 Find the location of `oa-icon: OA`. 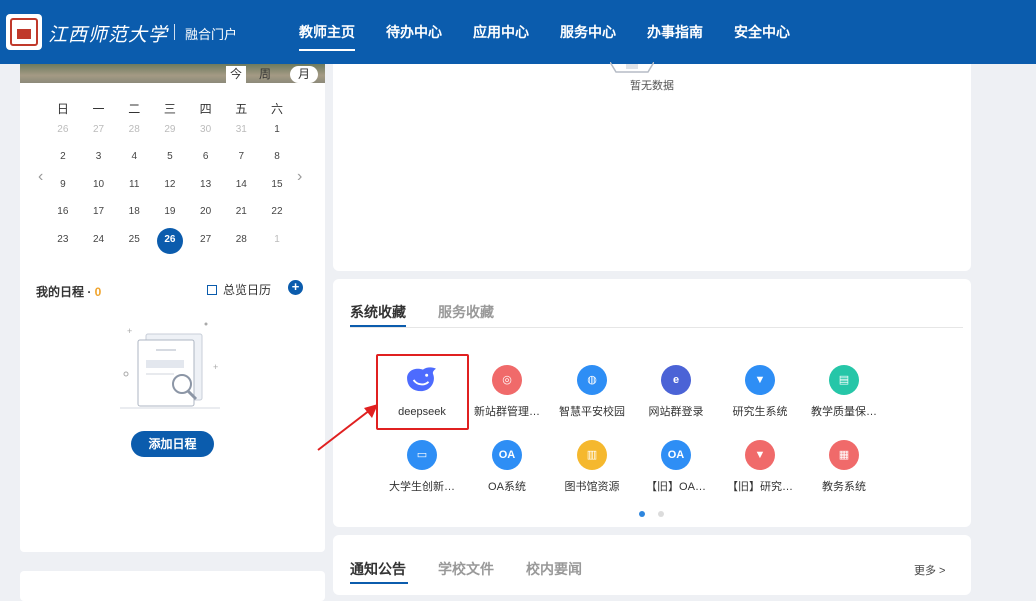

oa-icon: OA is located at coordinates (676, 455).